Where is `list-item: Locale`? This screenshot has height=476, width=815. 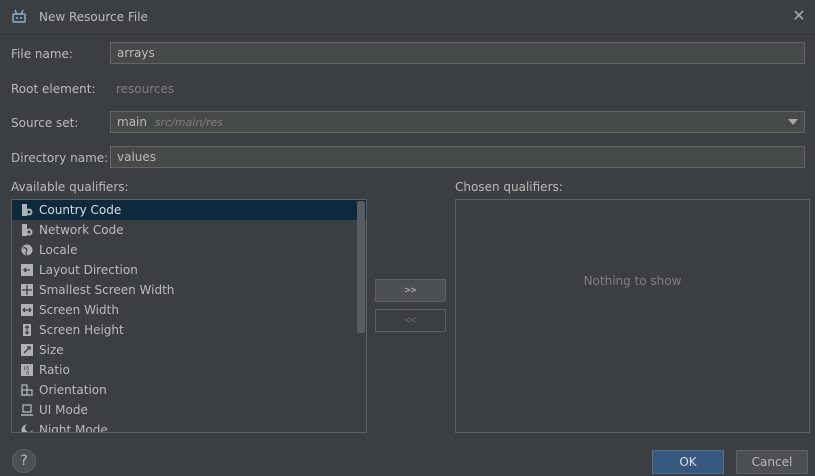 list-item: Locale is located at coordinates (189, 250).